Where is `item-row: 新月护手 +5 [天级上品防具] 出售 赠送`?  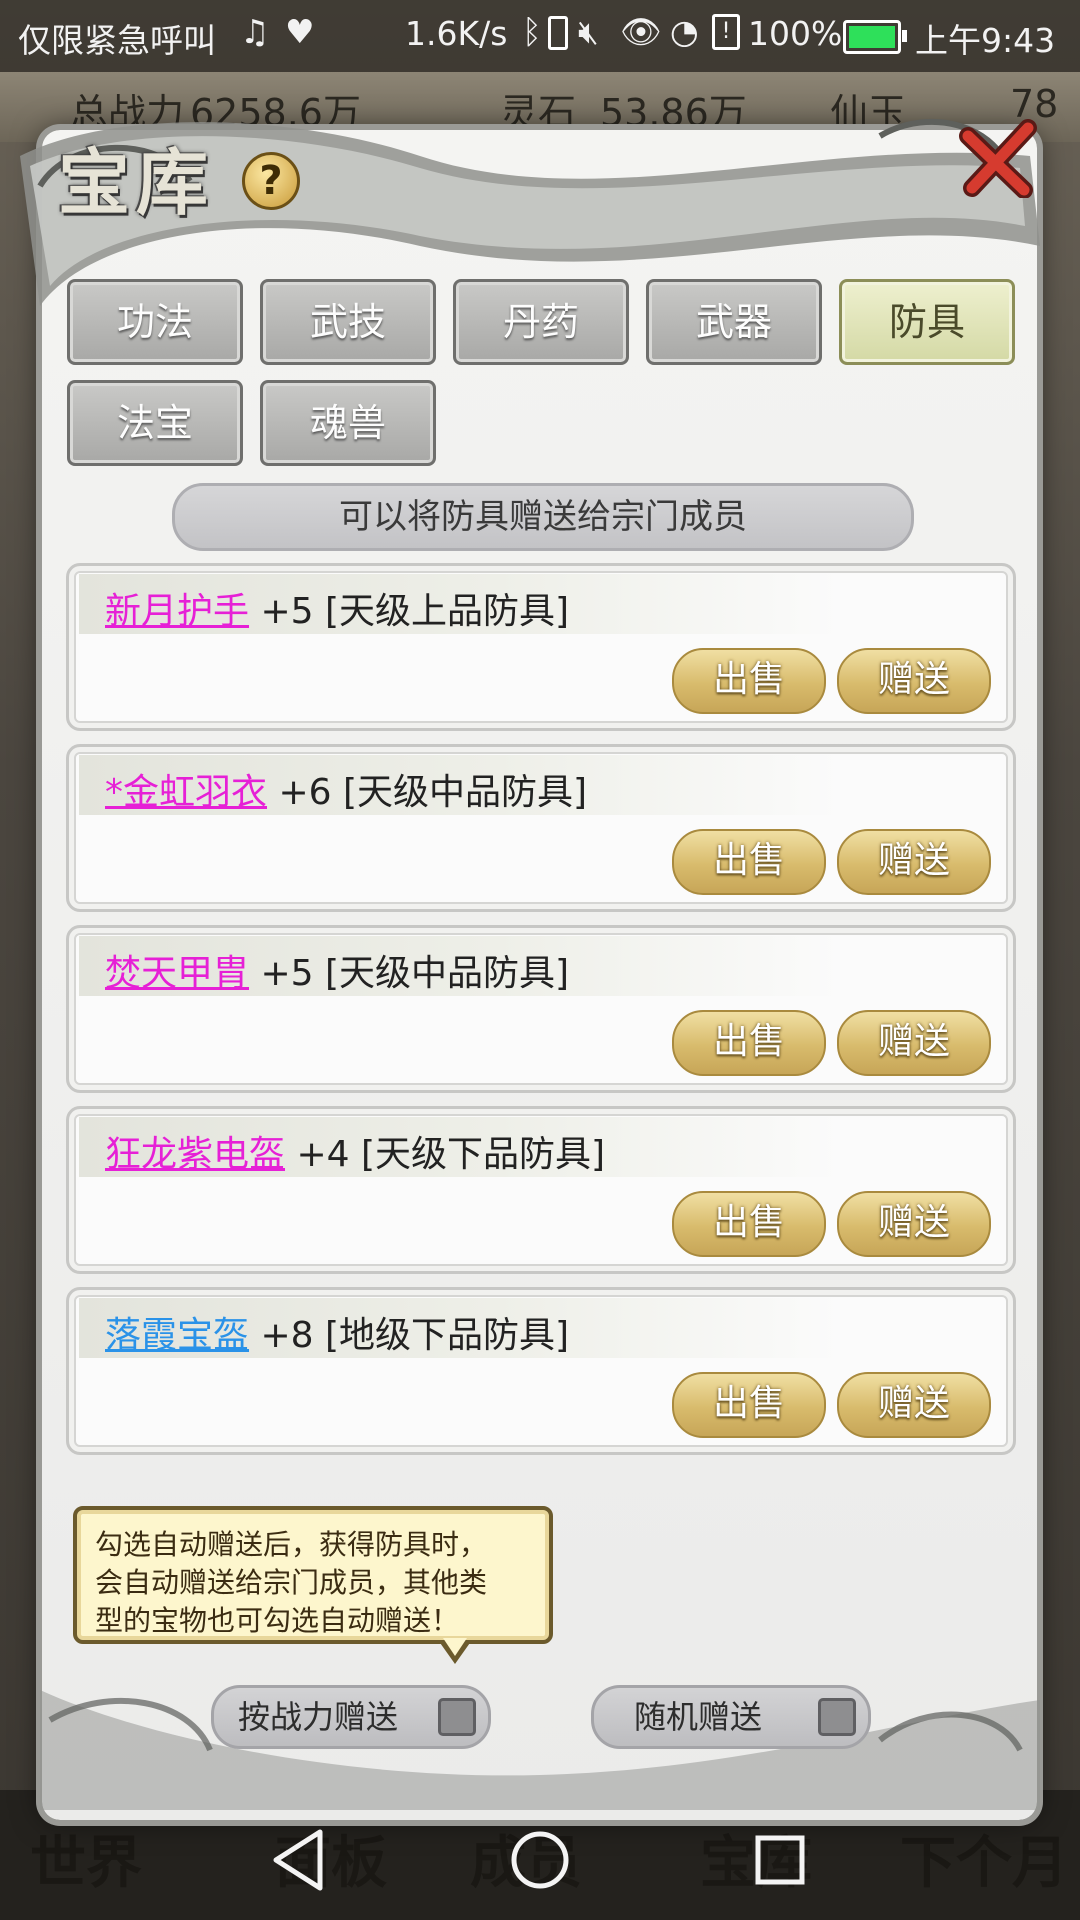
item-row: 新月护手 +5 [天级上品防具] 出售 赠送 is located at coordinates (541, 647).